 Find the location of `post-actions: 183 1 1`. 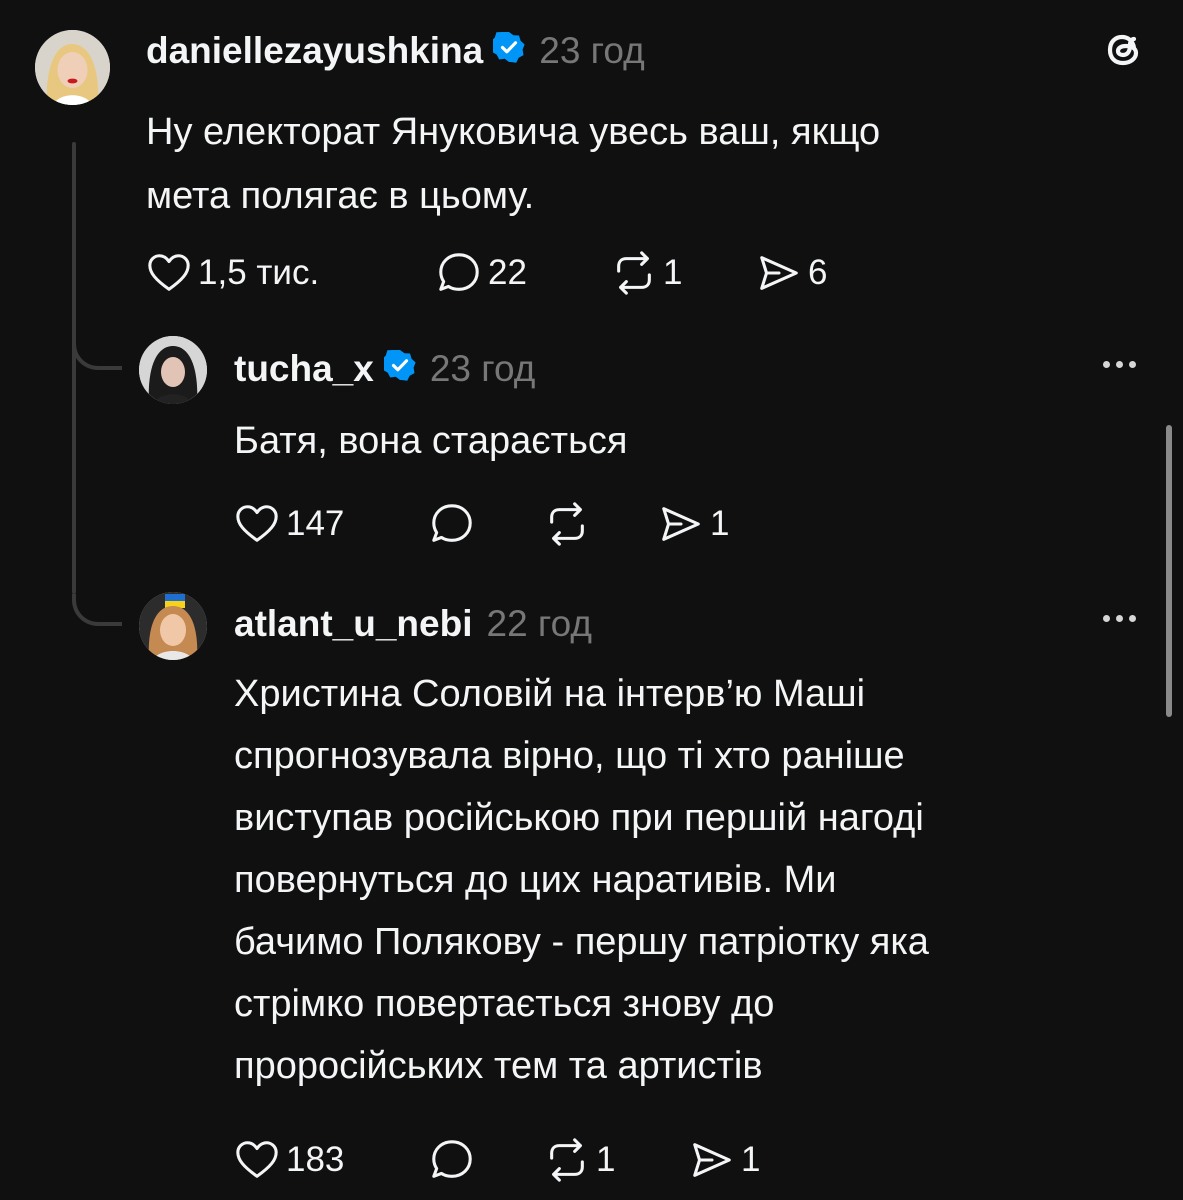

post-actions: 183 1 1 is located at coordinates (497, 1160).